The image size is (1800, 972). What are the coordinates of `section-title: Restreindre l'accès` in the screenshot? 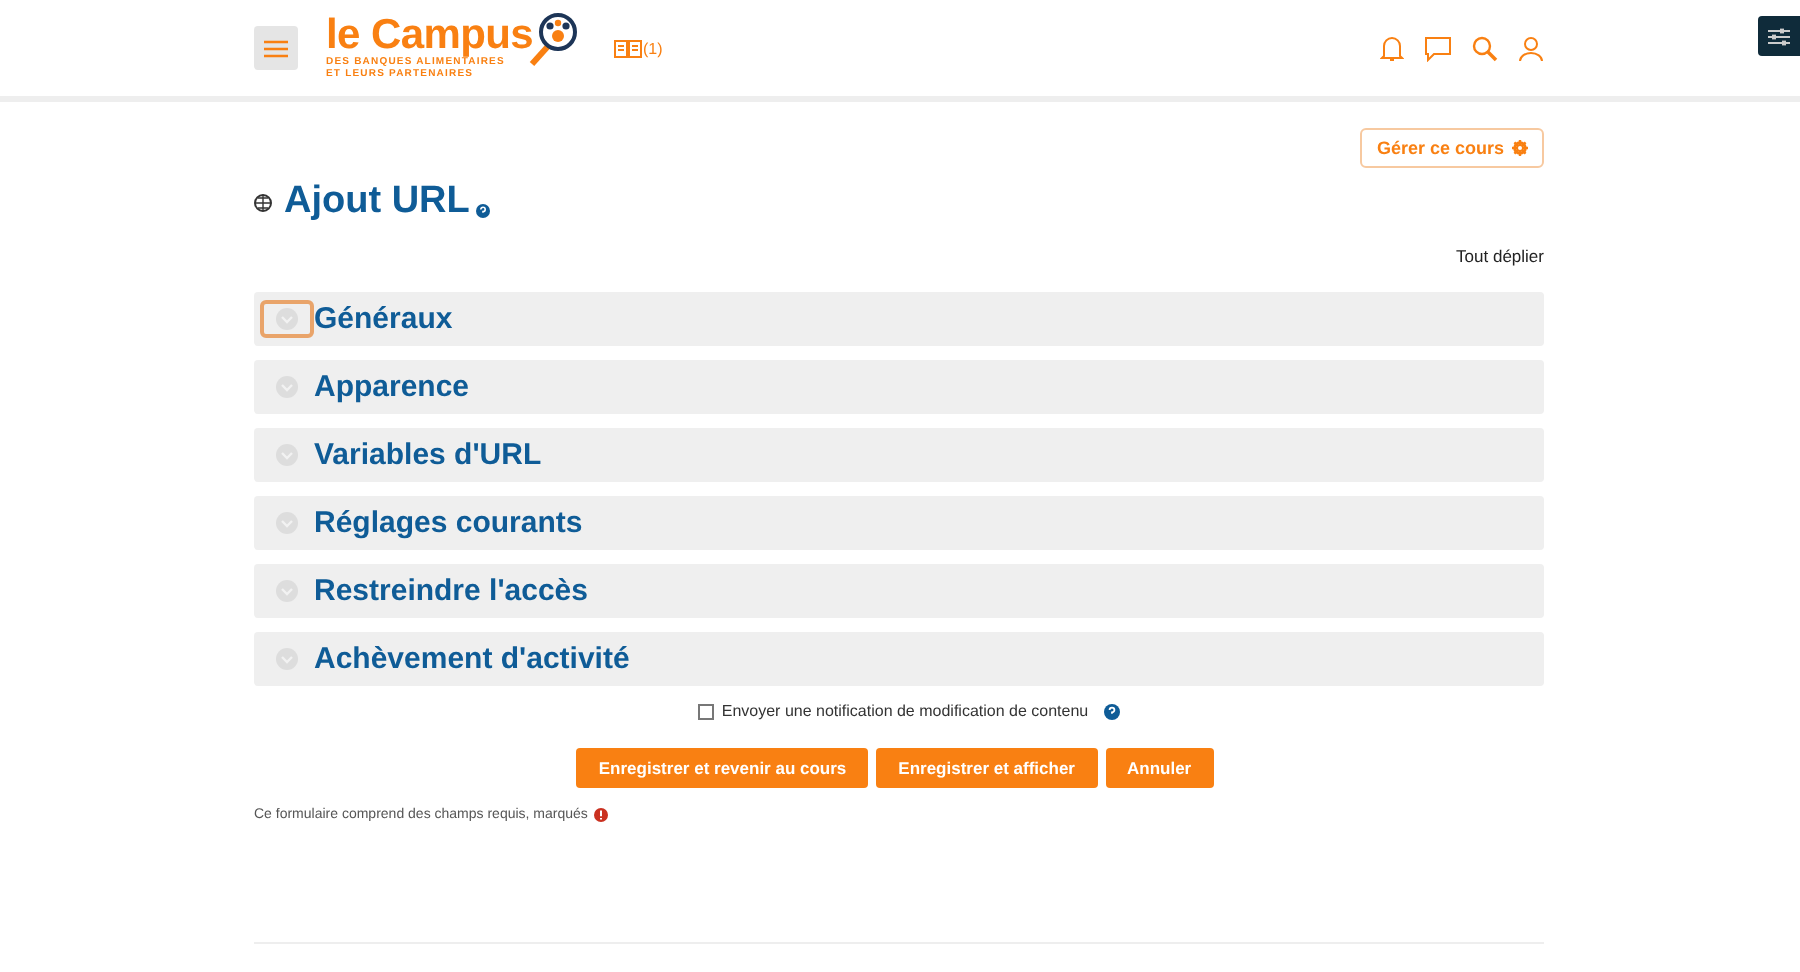 It's located at (451, 591).